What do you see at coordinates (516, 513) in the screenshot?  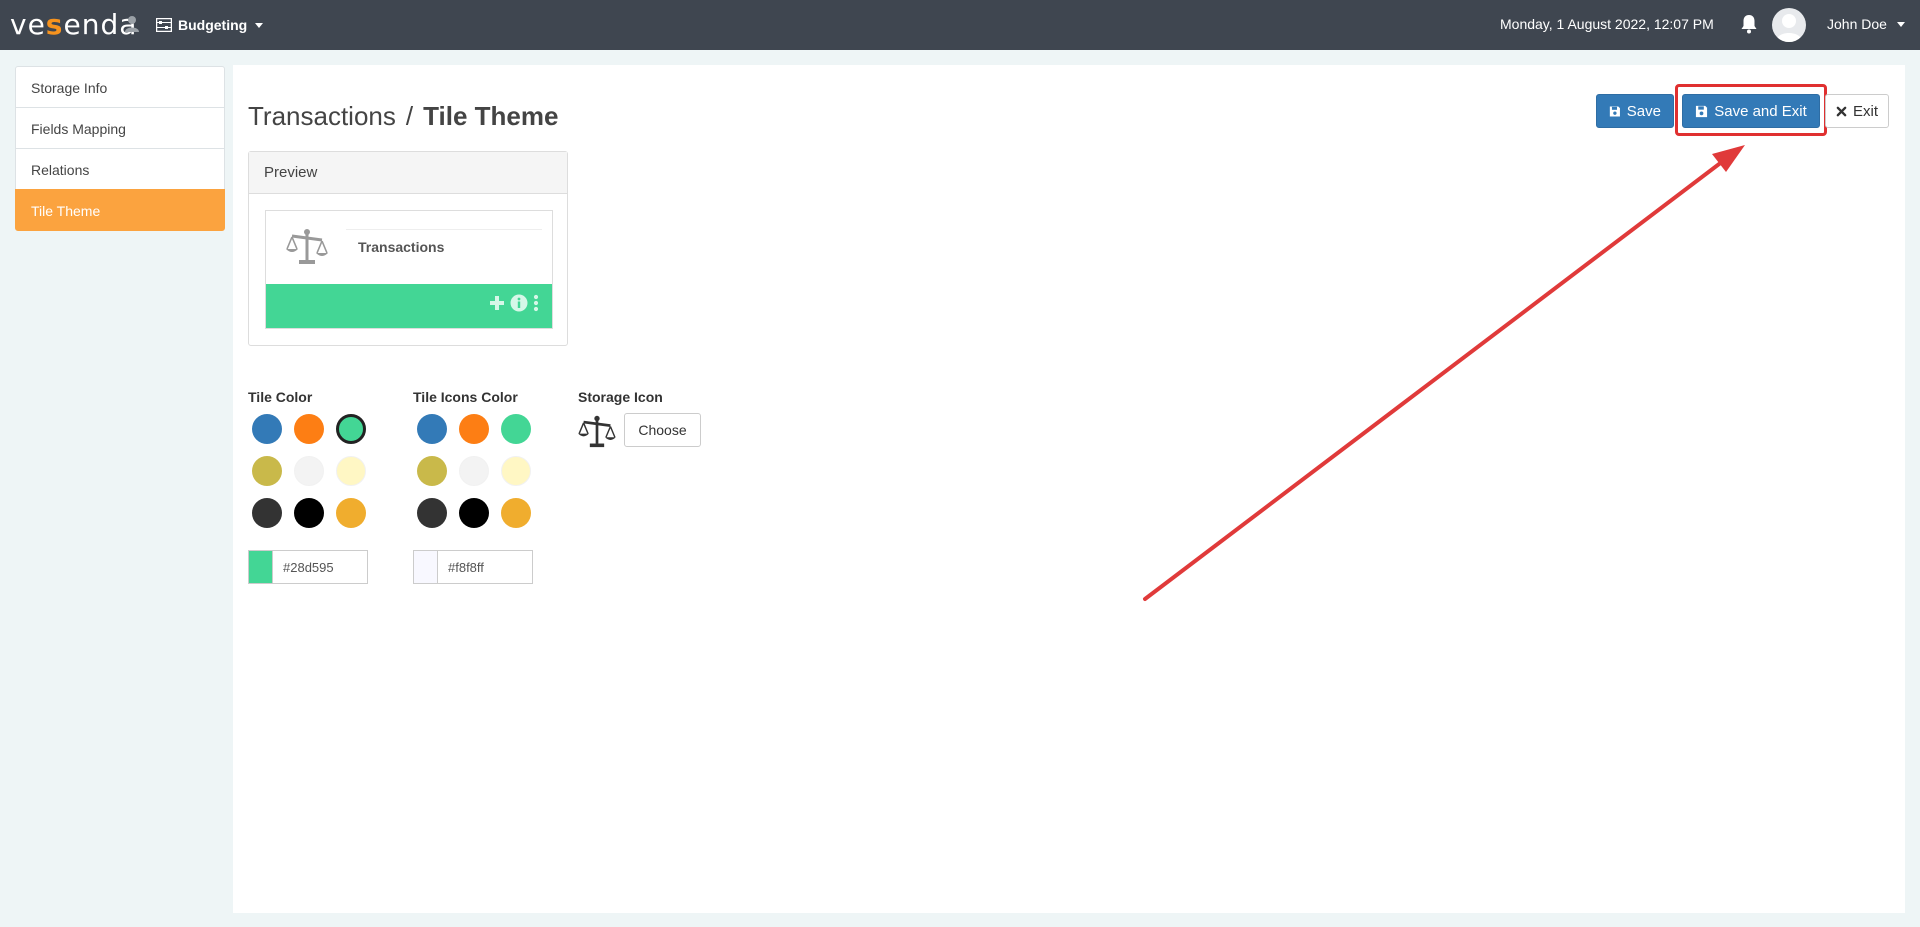 I see `icons-color-swatch-amber` at bounding box center [516, 513].